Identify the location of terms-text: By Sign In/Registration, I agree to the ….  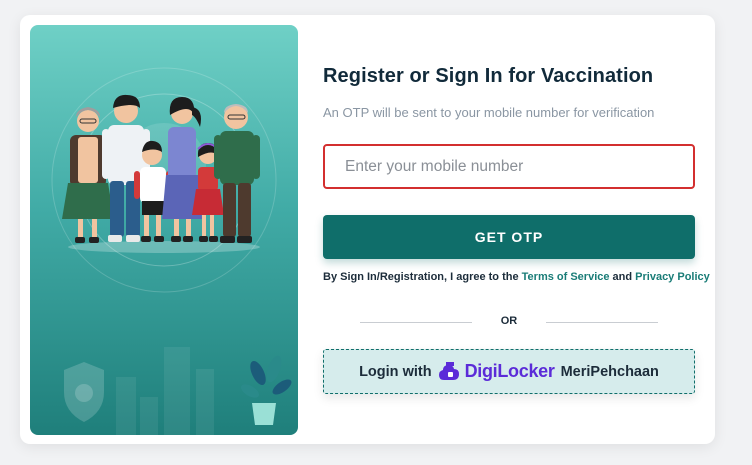
(516, 277).